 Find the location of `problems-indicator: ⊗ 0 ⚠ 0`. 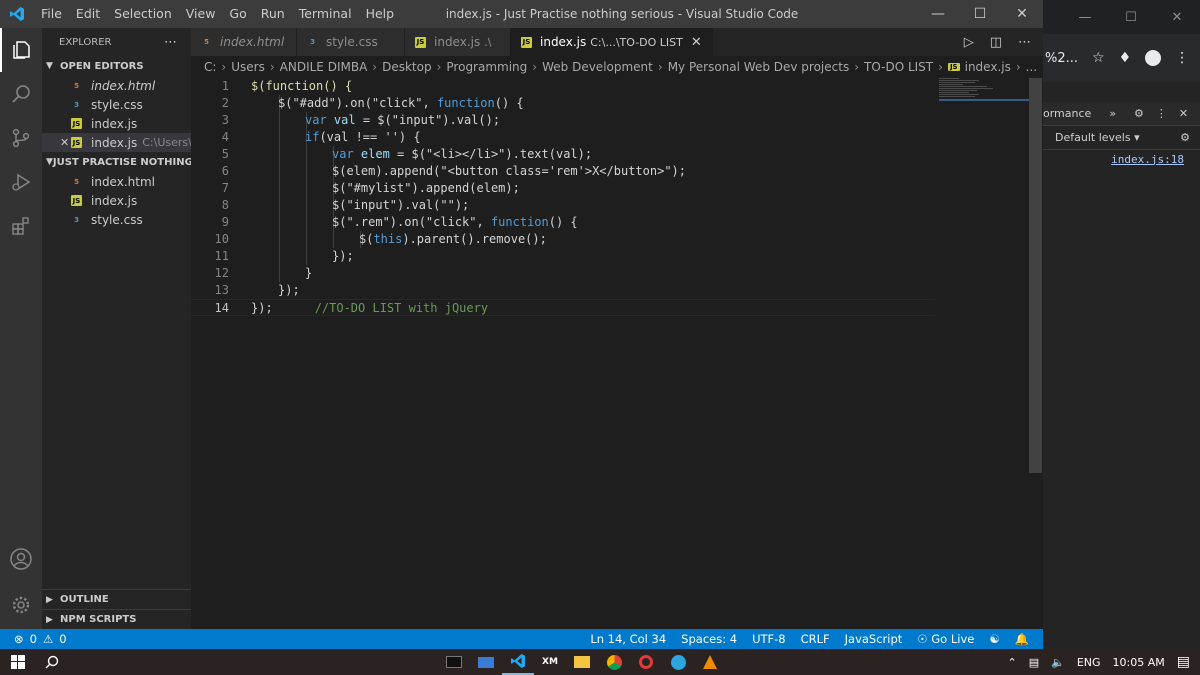

problems-indicator: ⊗ 0 ⚠ 0 is located at coordinates (33, 639).